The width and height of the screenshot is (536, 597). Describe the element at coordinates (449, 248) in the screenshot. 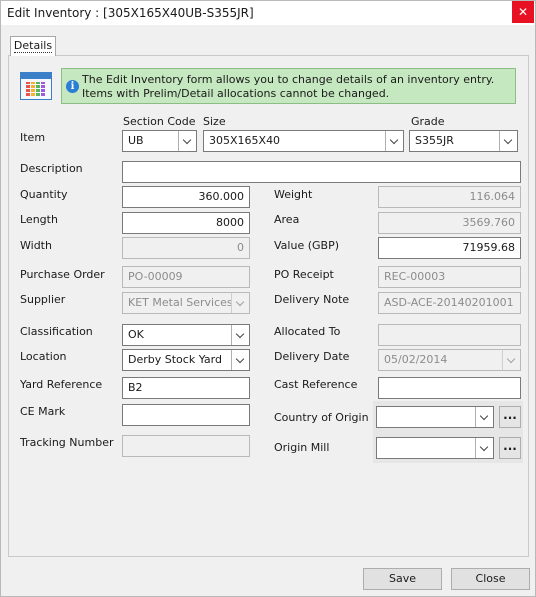

I see `value-input: 71959.68` at that location.